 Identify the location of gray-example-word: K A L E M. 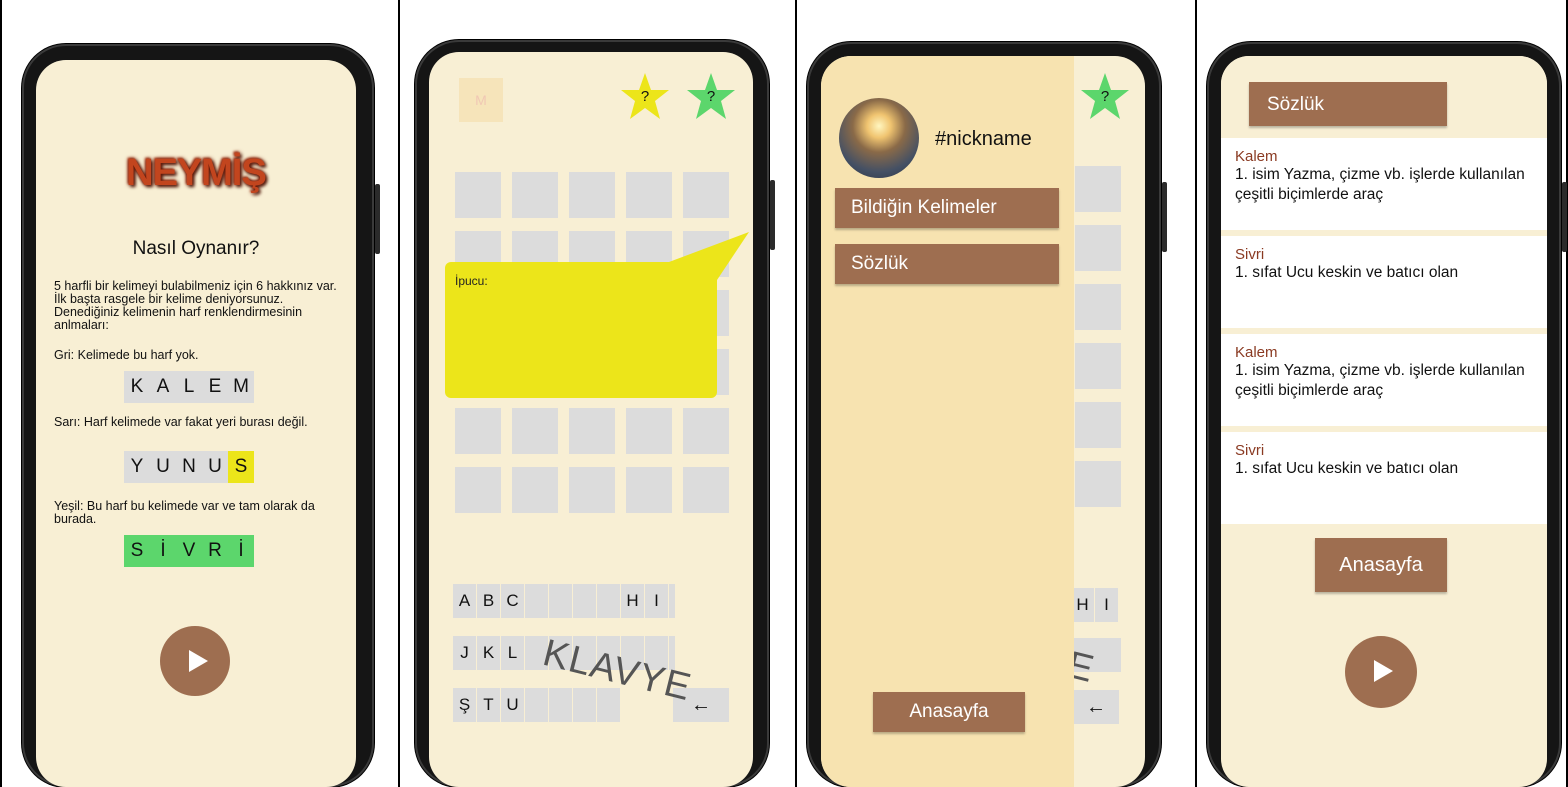
(189, 387).